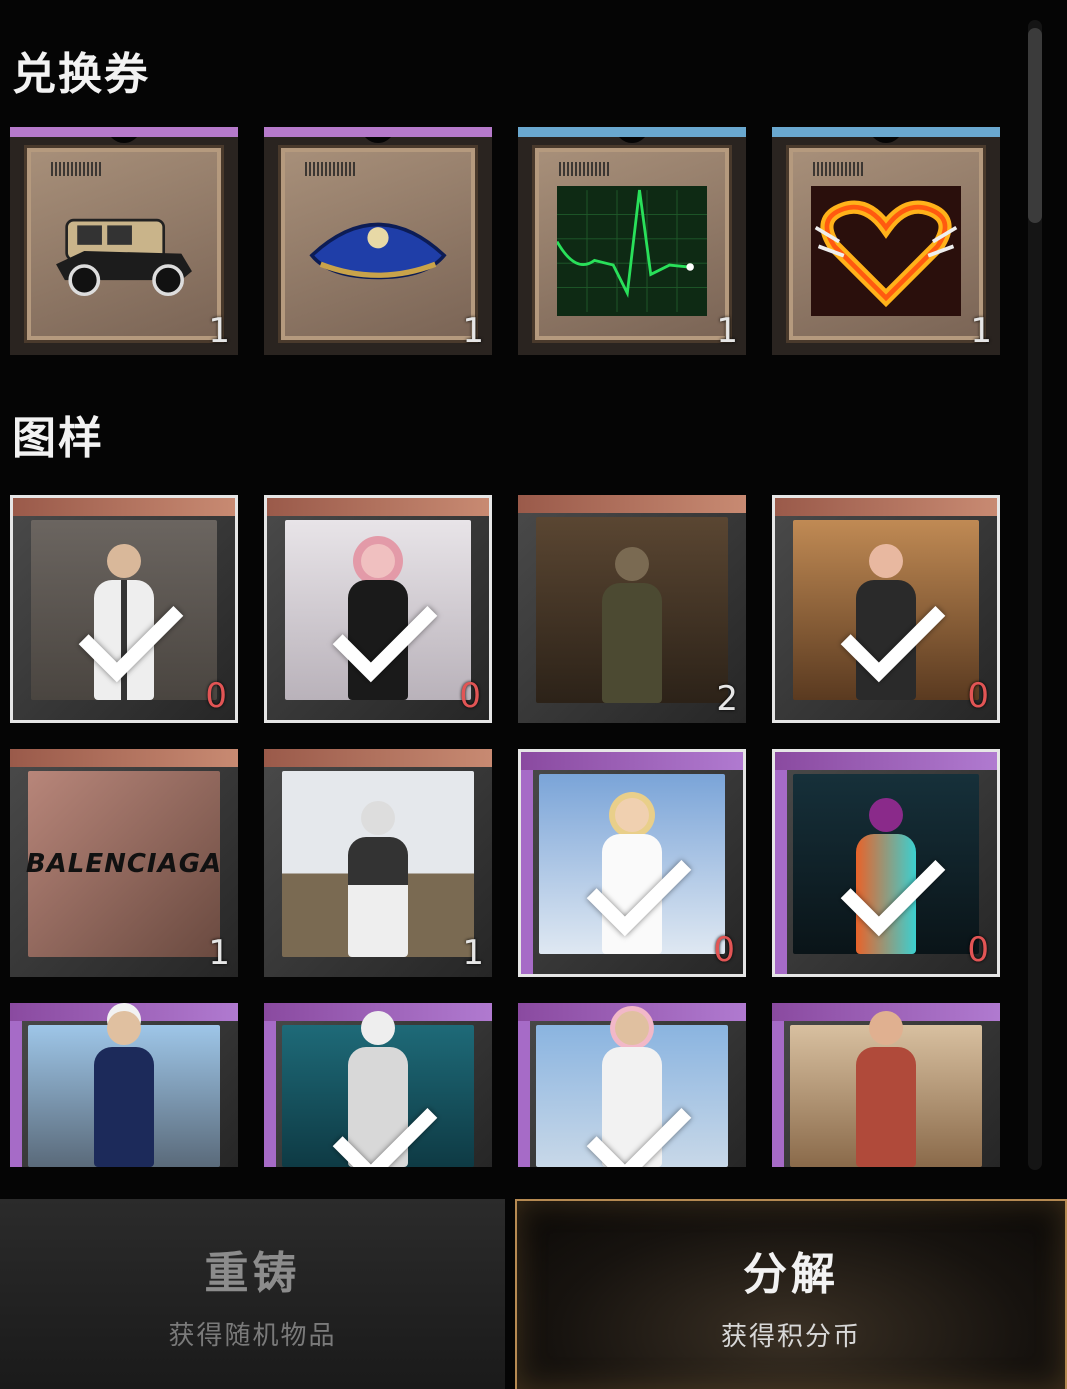 The image size is (1067, 1389). I want to click on recast-button-subtitle: 获得随机物品, so click(252, 1335).